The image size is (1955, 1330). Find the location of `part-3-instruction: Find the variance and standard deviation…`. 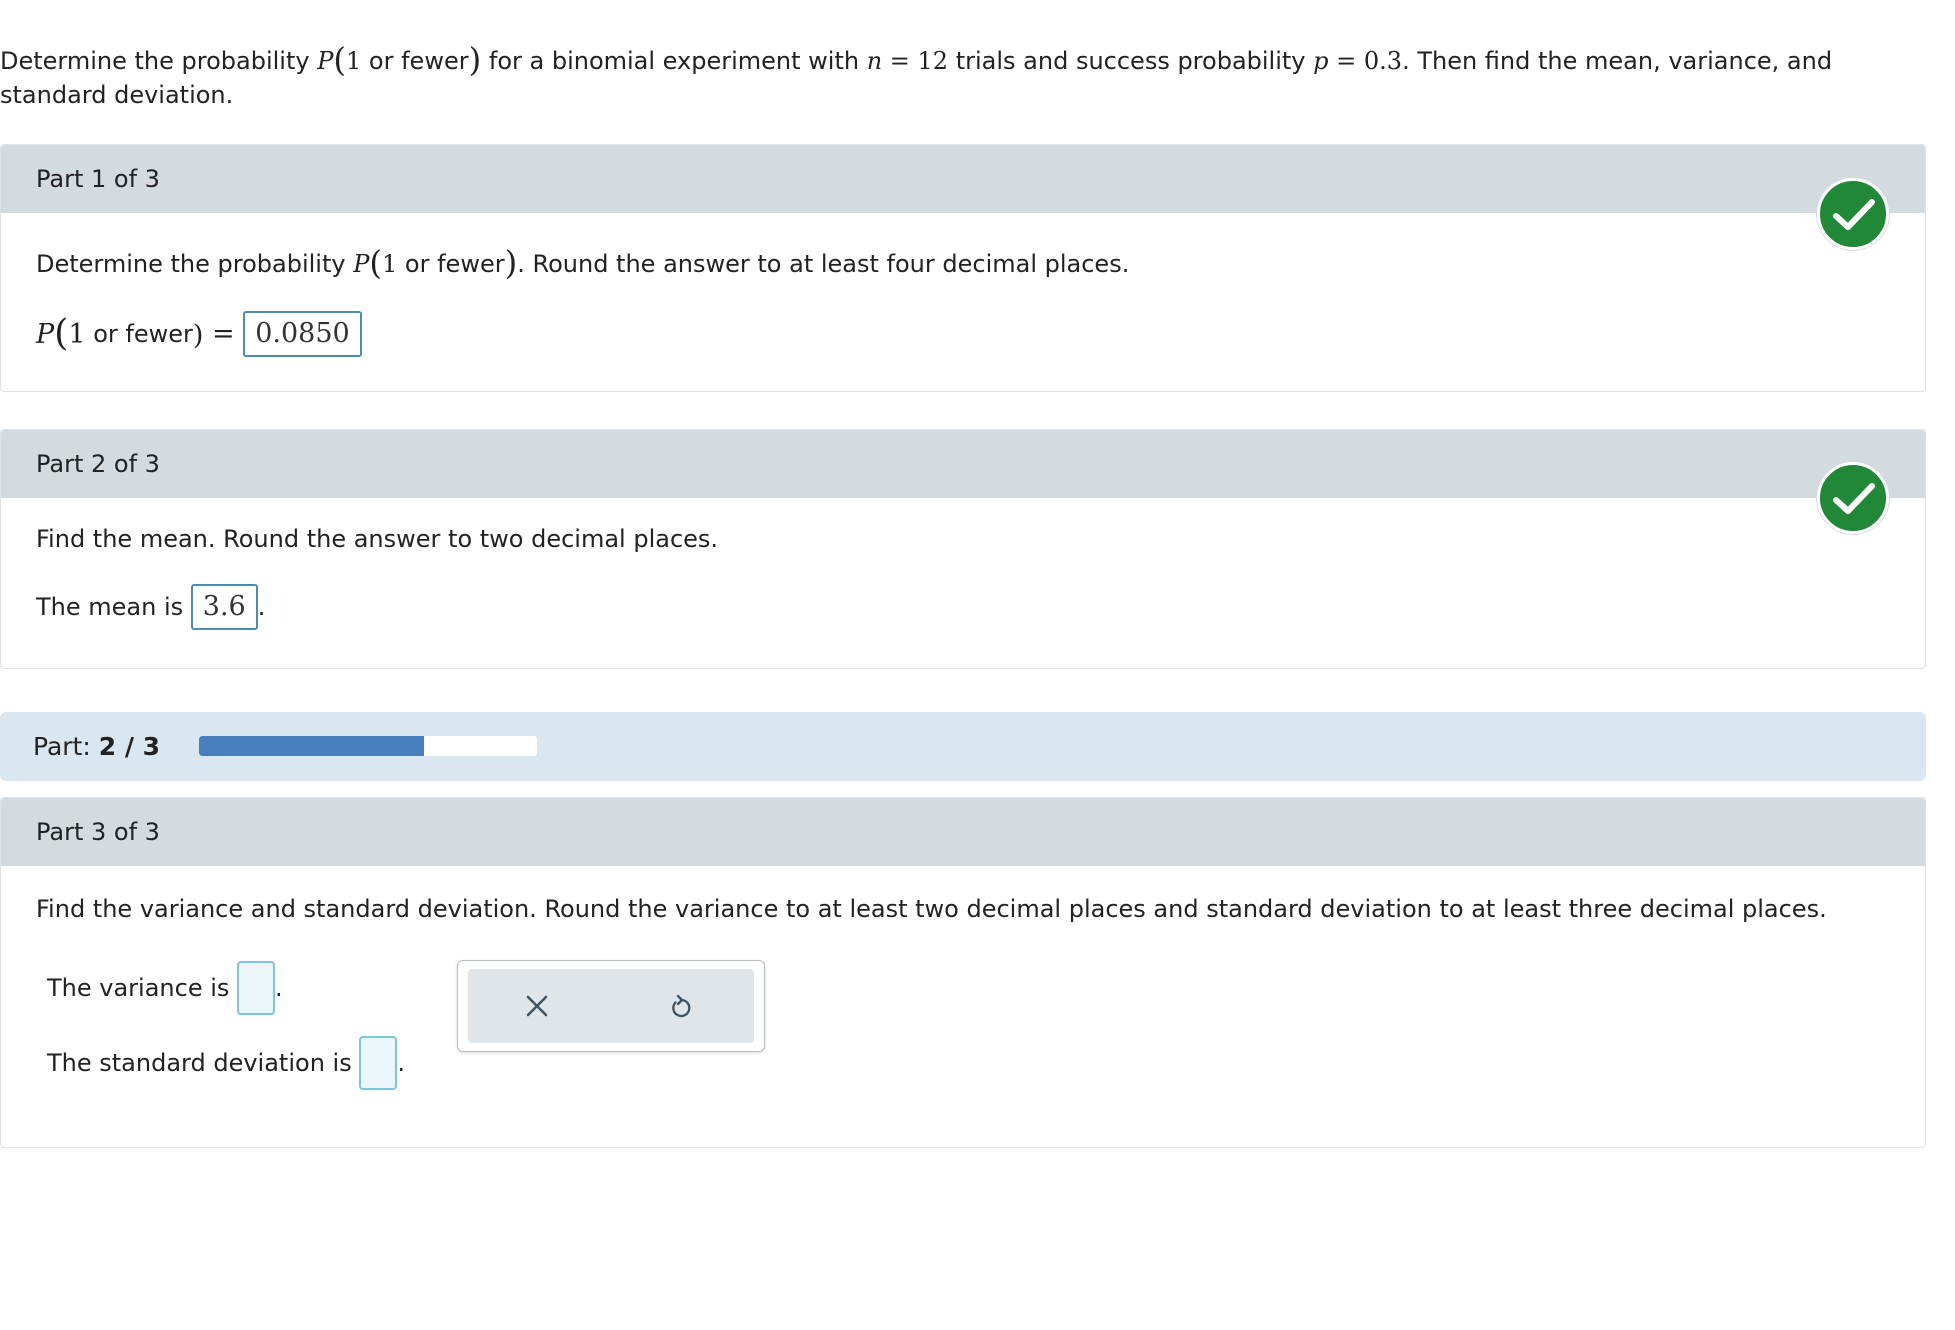

part-3-instruction: Find the variance and standard deviation… is located at coordinates (931, 909).